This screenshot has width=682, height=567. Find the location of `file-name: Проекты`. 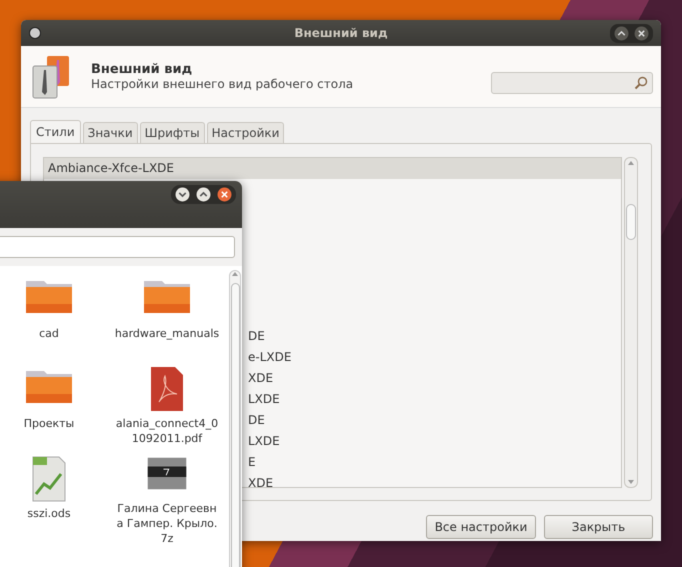

file-name: Проекты is located at coordinates (49, 423).